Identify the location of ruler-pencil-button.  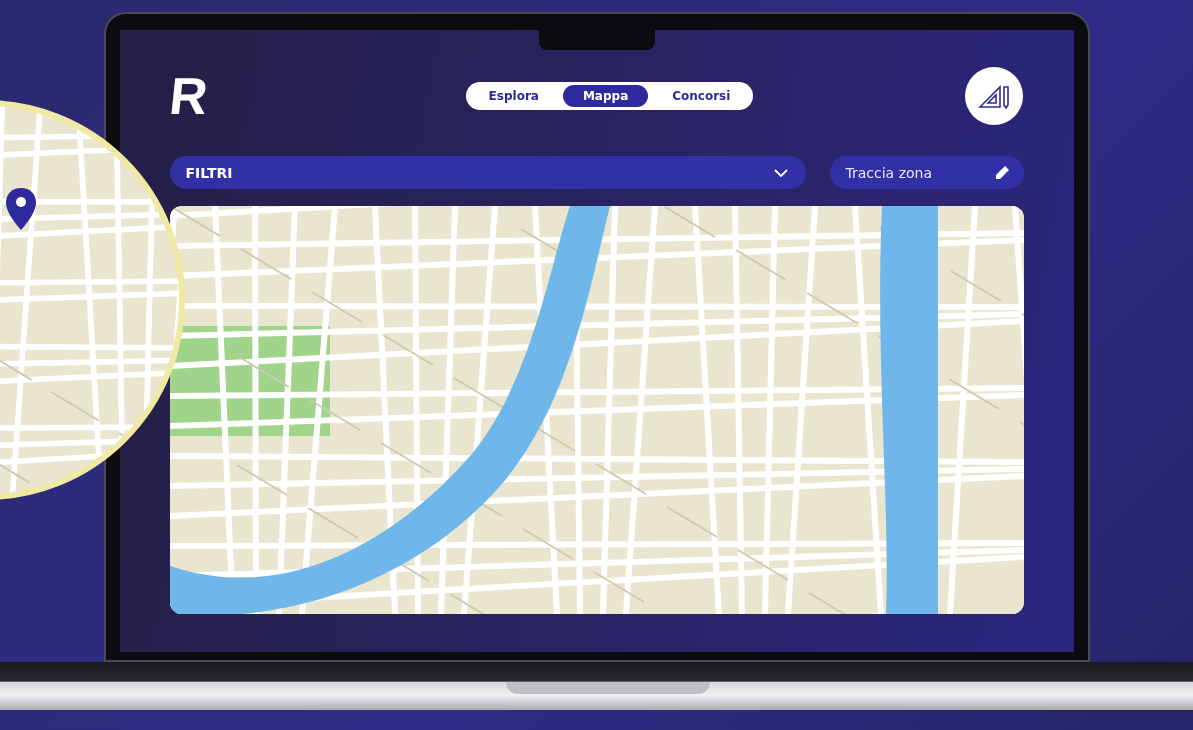
(994, 96).